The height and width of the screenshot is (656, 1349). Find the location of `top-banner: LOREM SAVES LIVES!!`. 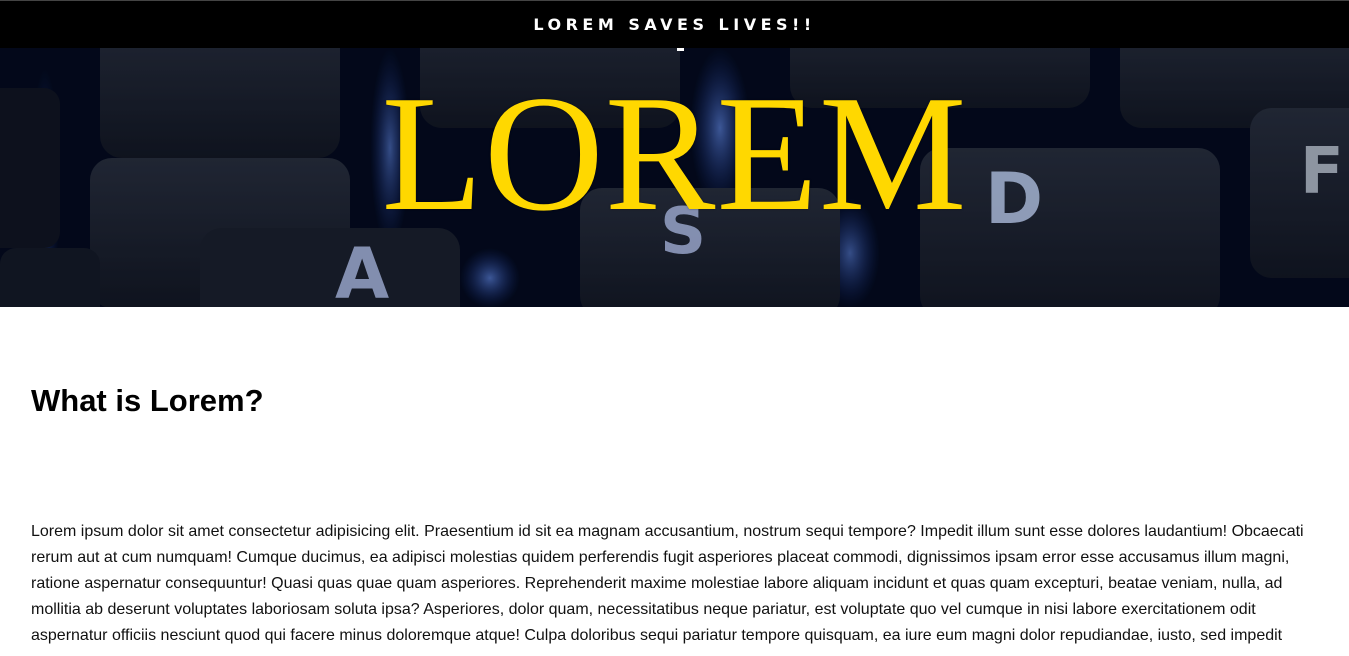

top-banner: LOREM SAVES LIVES!! is located at coordinates (674, 24).